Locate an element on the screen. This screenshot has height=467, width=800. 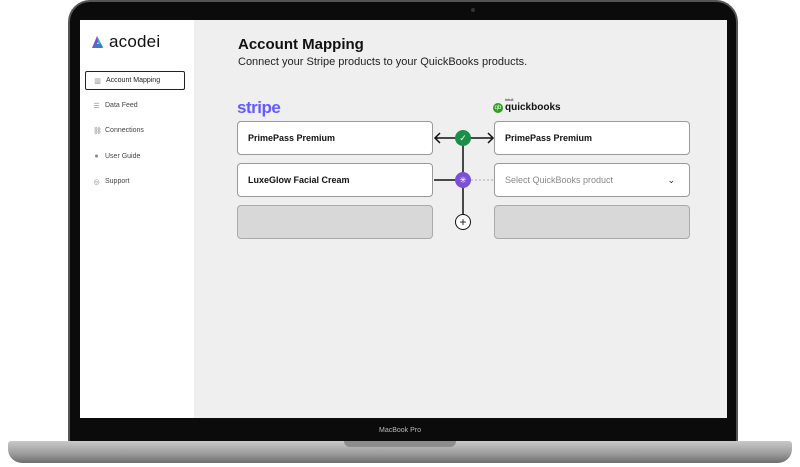
qb-product-select: Select QuickBooks product ⌄ is located at coordinates (592, 180).